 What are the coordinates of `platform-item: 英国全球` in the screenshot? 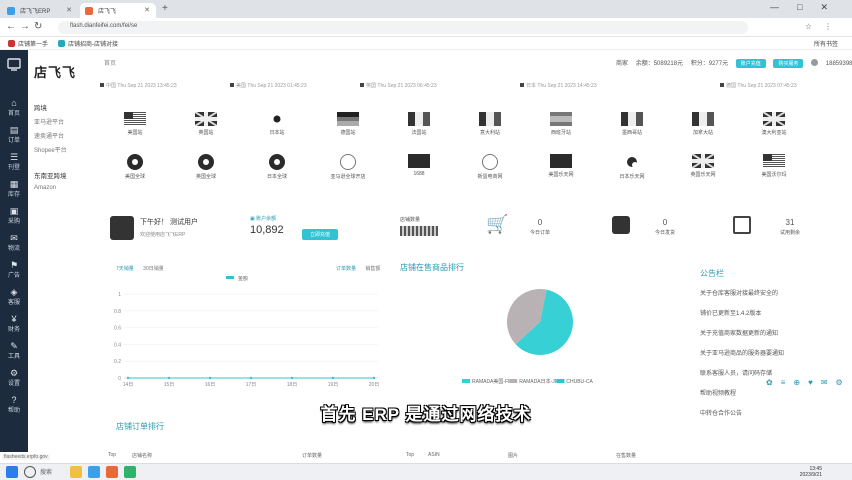 It's located at (206, 167).